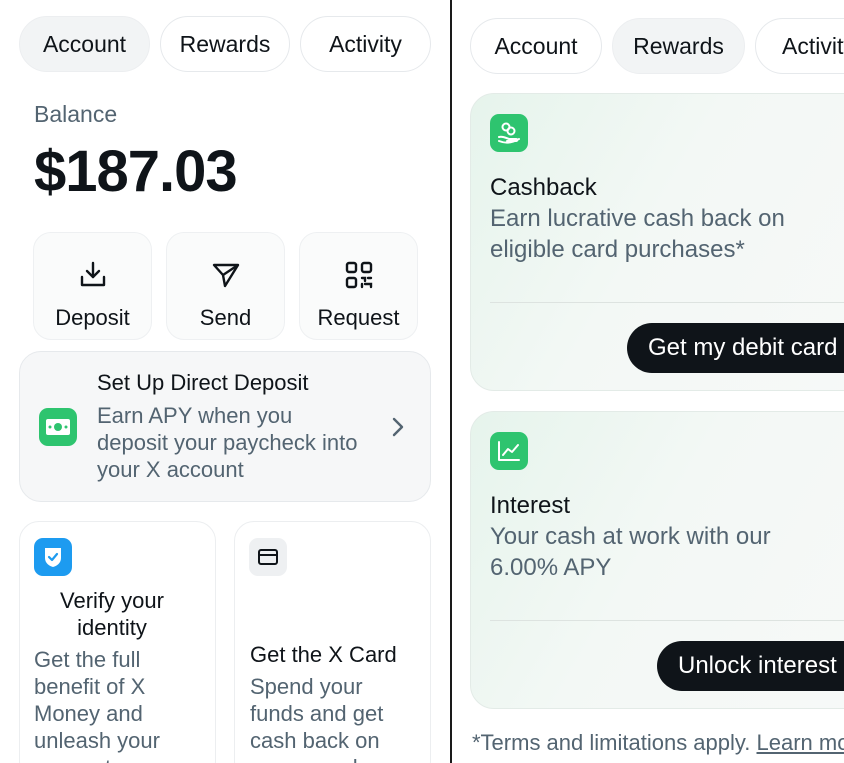 This screenshot has width=844, height=763. I want to click on terms-footnote: *Terms and limitations apply. Learn more, so click(658, 743).